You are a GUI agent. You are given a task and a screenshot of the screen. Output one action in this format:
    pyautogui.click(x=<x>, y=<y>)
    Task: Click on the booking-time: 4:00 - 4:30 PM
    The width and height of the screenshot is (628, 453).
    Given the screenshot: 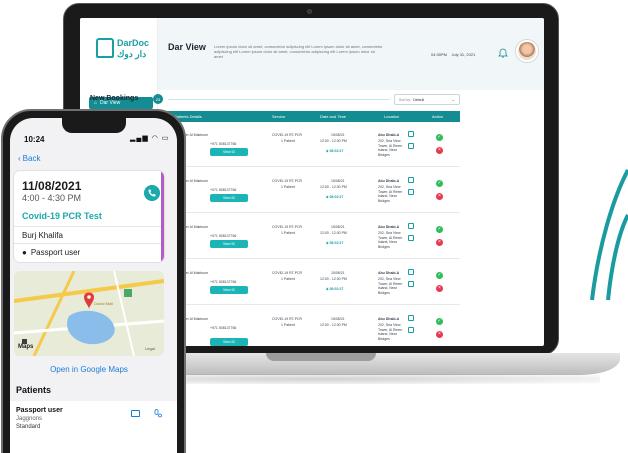 What is the action you would take?
    pyautogui.click(x=52, y=198)
    